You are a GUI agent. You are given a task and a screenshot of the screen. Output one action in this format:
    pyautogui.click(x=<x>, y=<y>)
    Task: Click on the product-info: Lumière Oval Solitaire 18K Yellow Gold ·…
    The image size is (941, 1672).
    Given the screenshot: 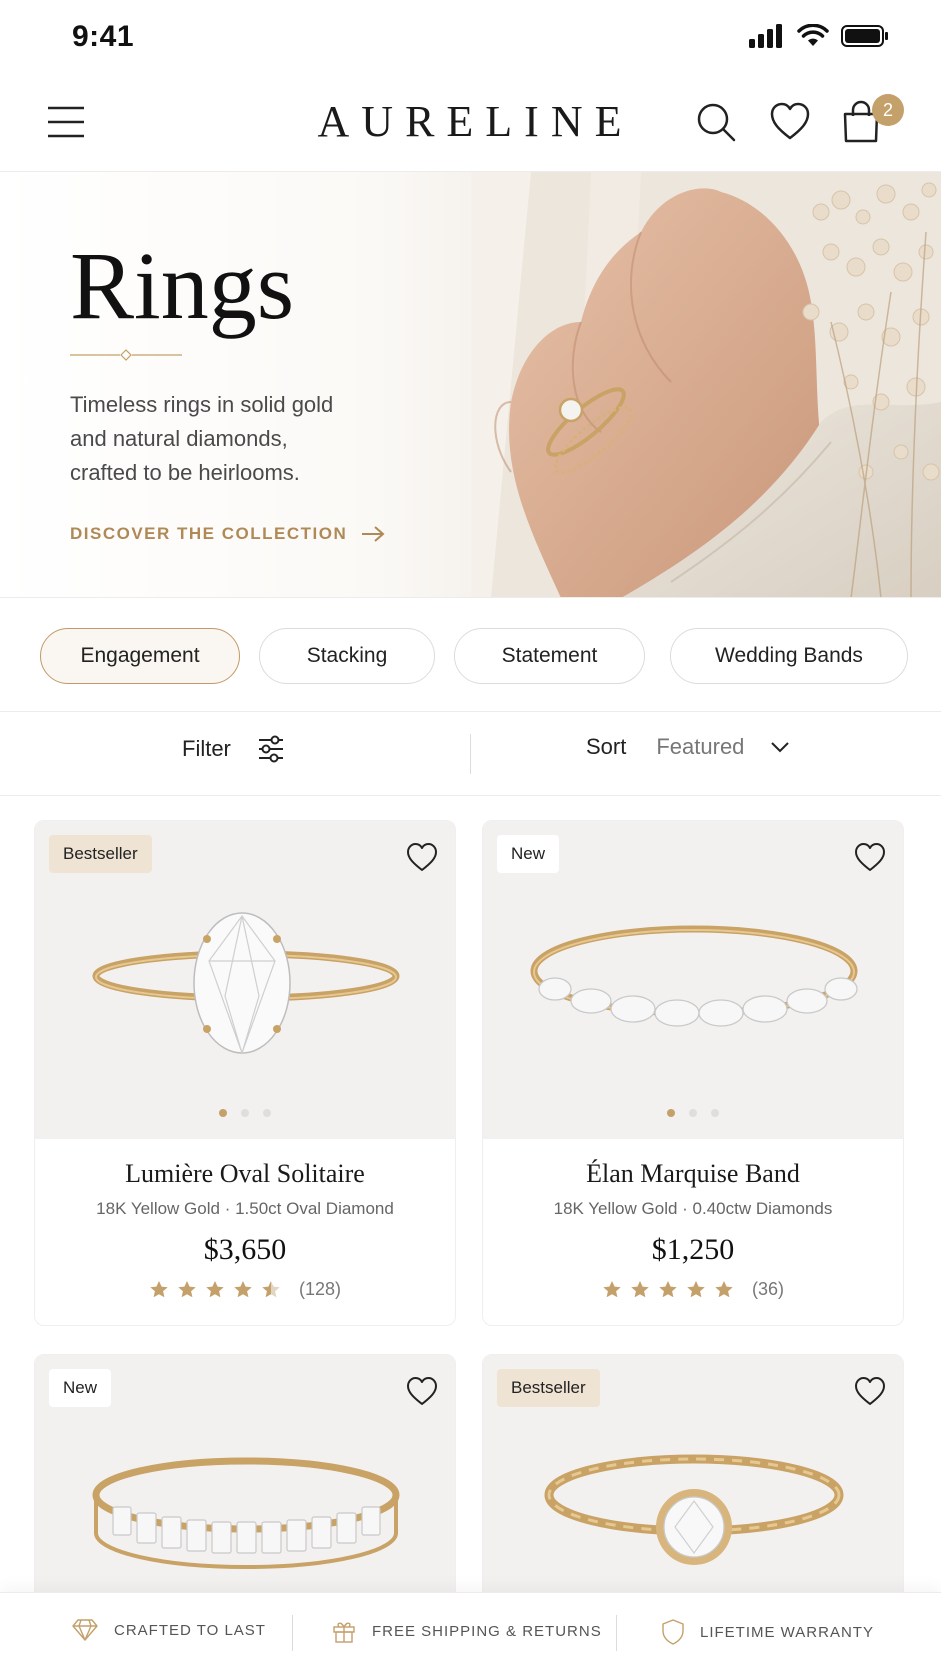 What is the action you would take?
    pyautogui.click(x=245, y=1219)
    